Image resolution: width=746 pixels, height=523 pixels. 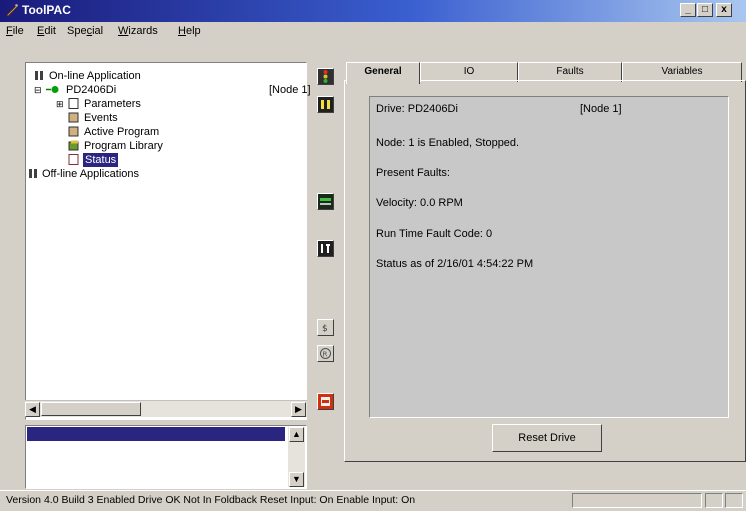 I want to click on active-program-icon, so click(x=73, y=131).